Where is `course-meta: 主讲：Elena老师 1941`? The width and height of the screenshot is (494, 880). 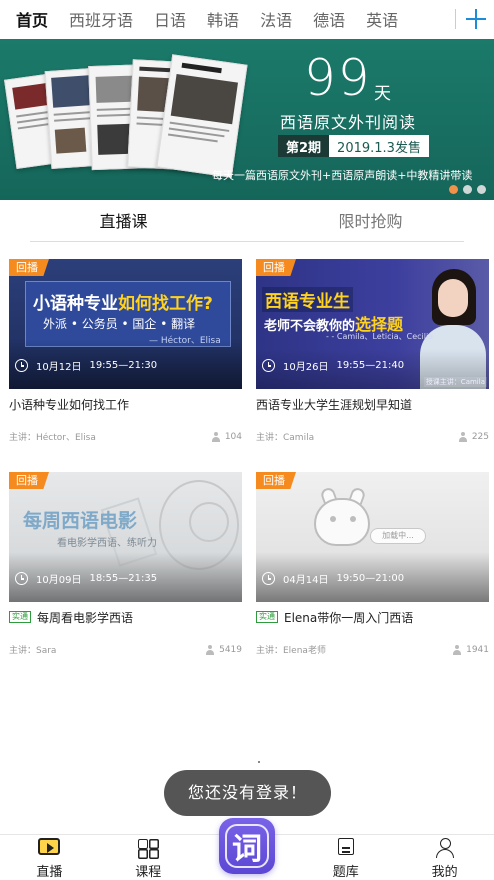
course-meta: 主讲：Elena老师 1941 is located at coordinates (372, 649).